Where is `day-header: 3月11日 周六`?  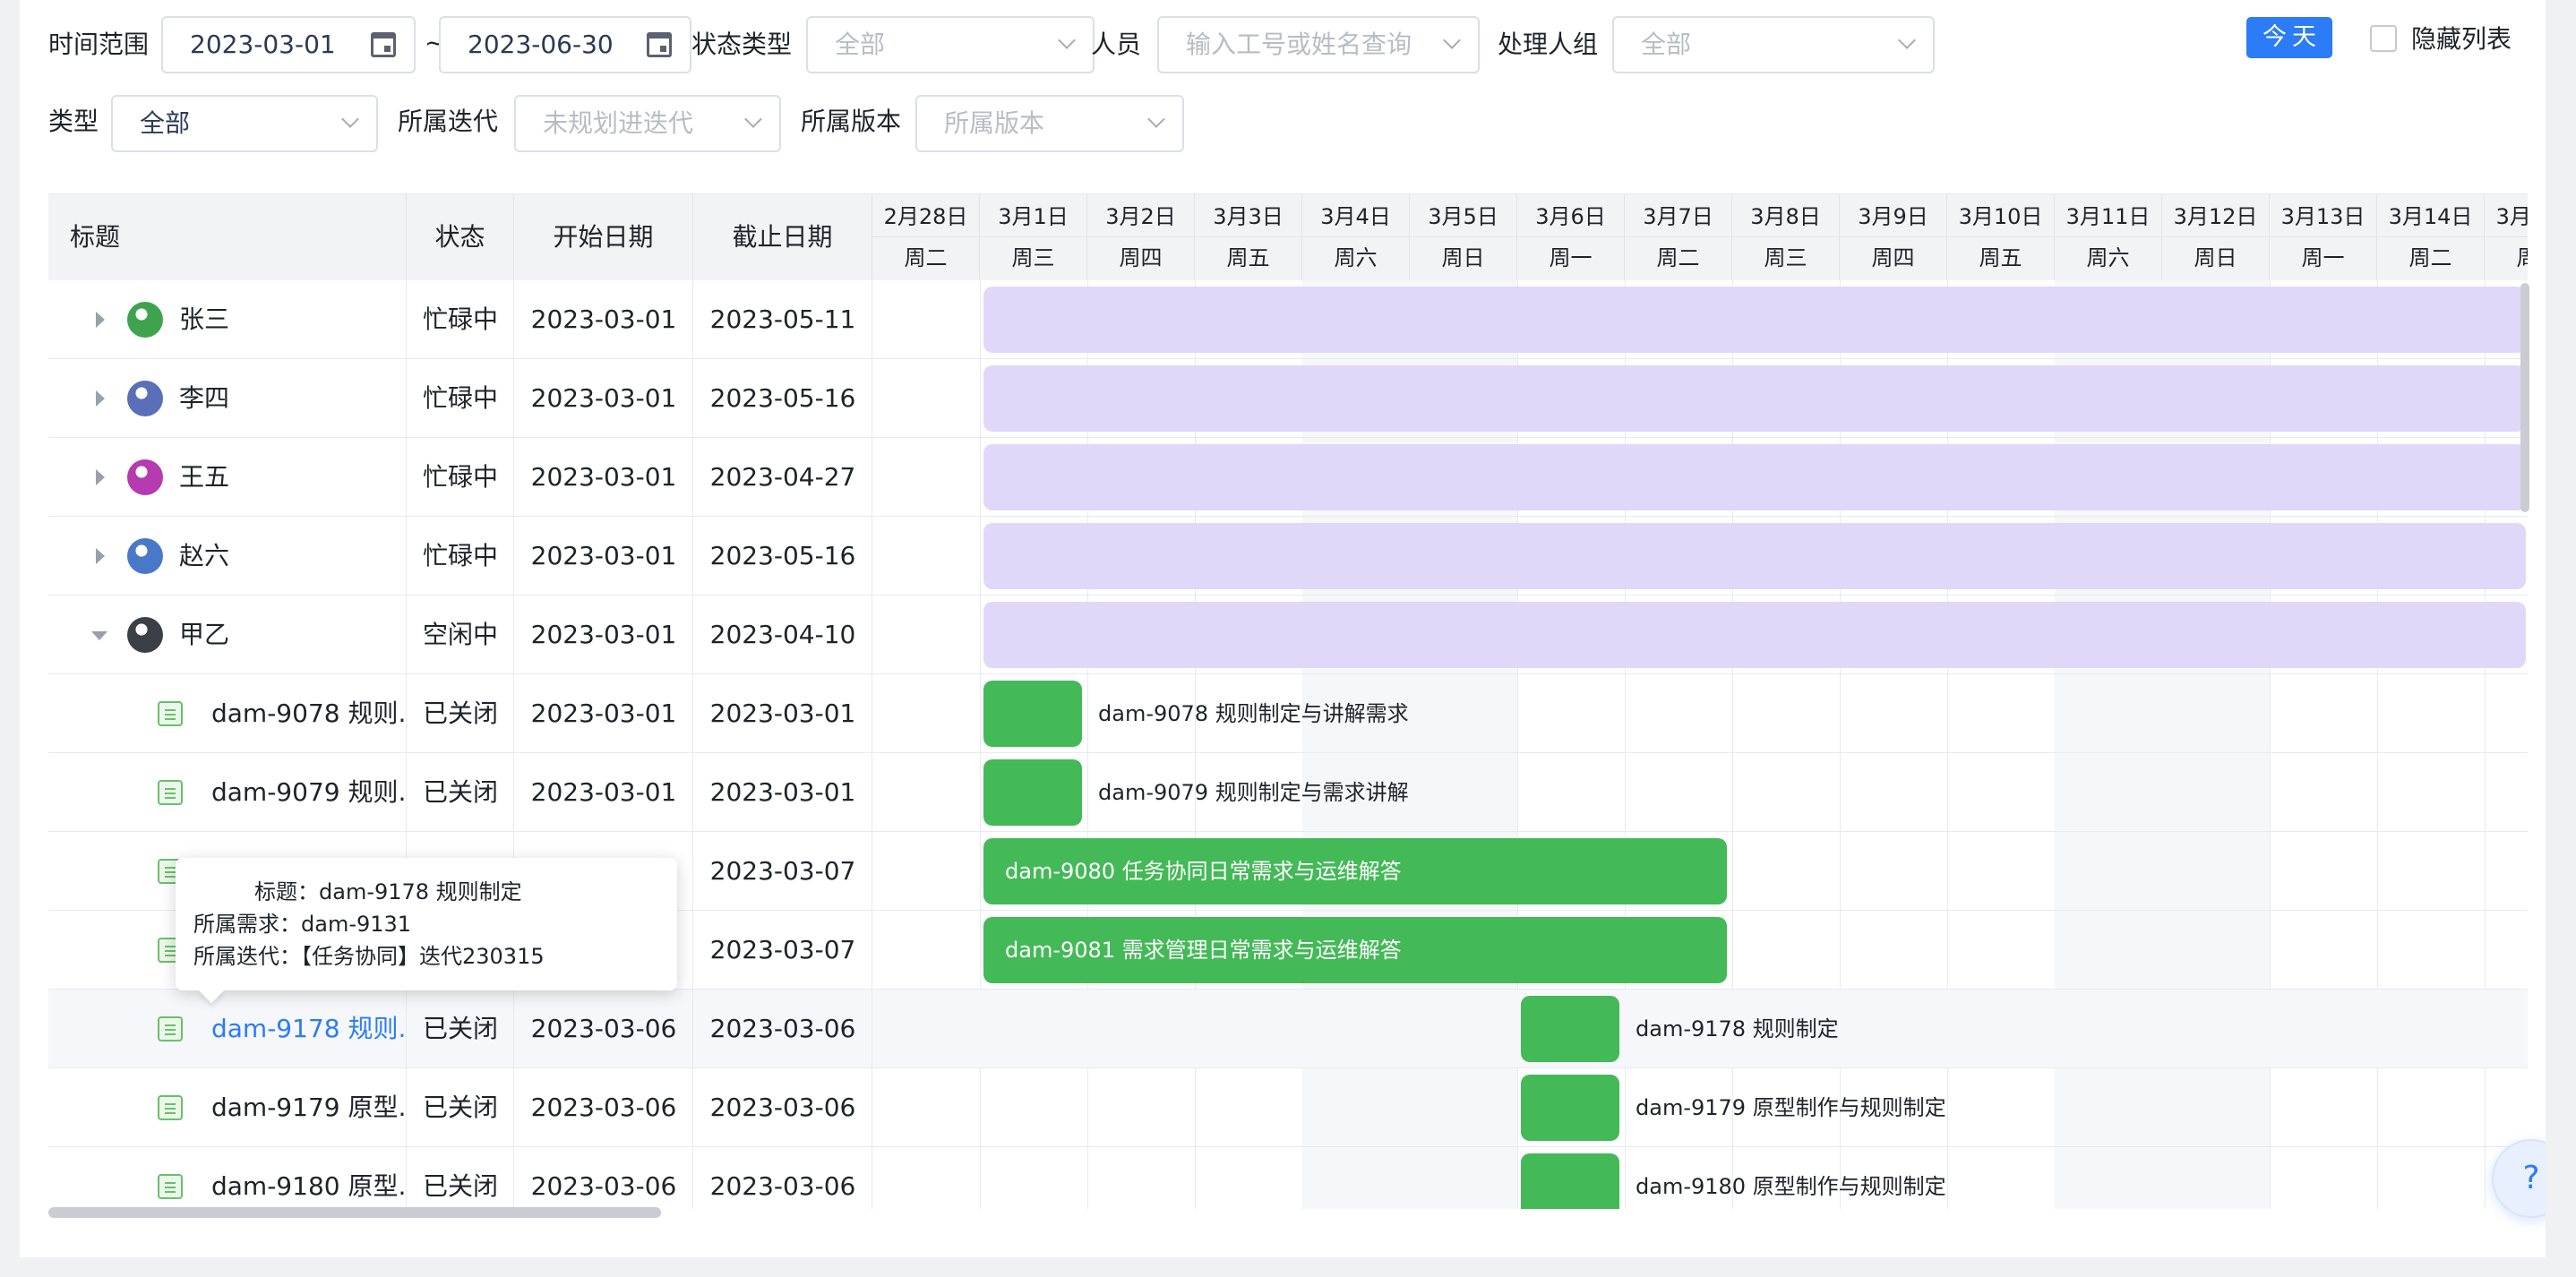
day-header: 3月11日 周六 is located at coordinates (2108, 237).